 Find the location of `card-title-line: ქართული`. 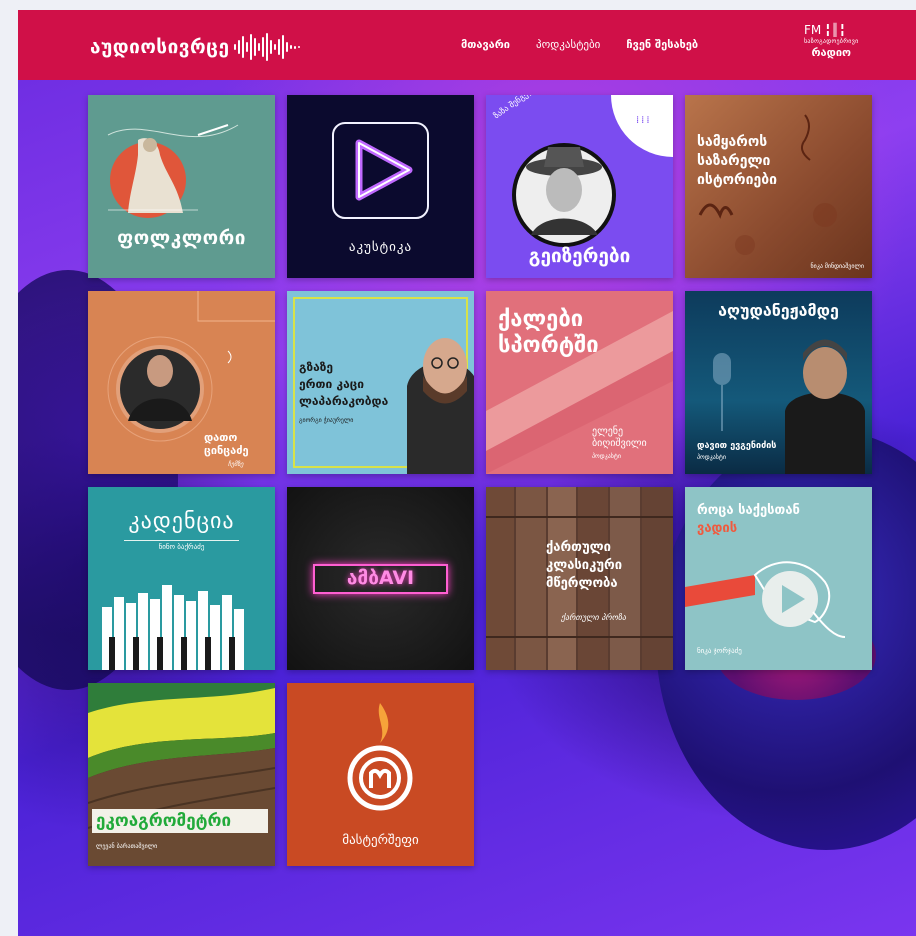

card-title-line: ქართული is located at coordinates (578, 547).